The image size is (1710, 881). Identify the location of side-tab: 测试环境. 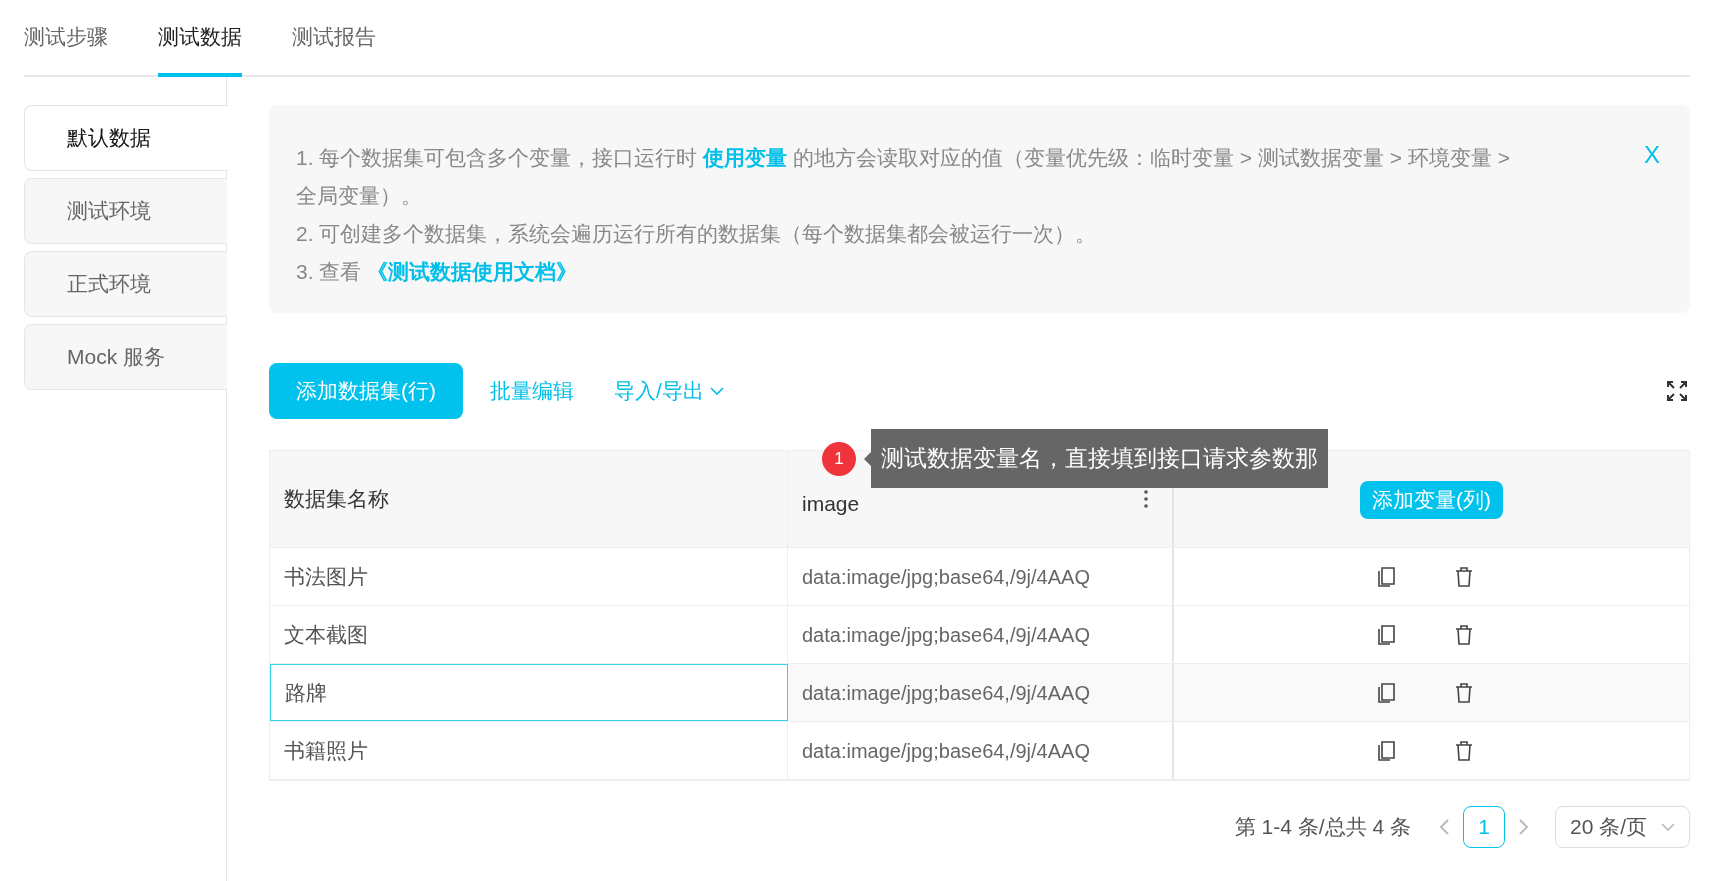
(125, 211).